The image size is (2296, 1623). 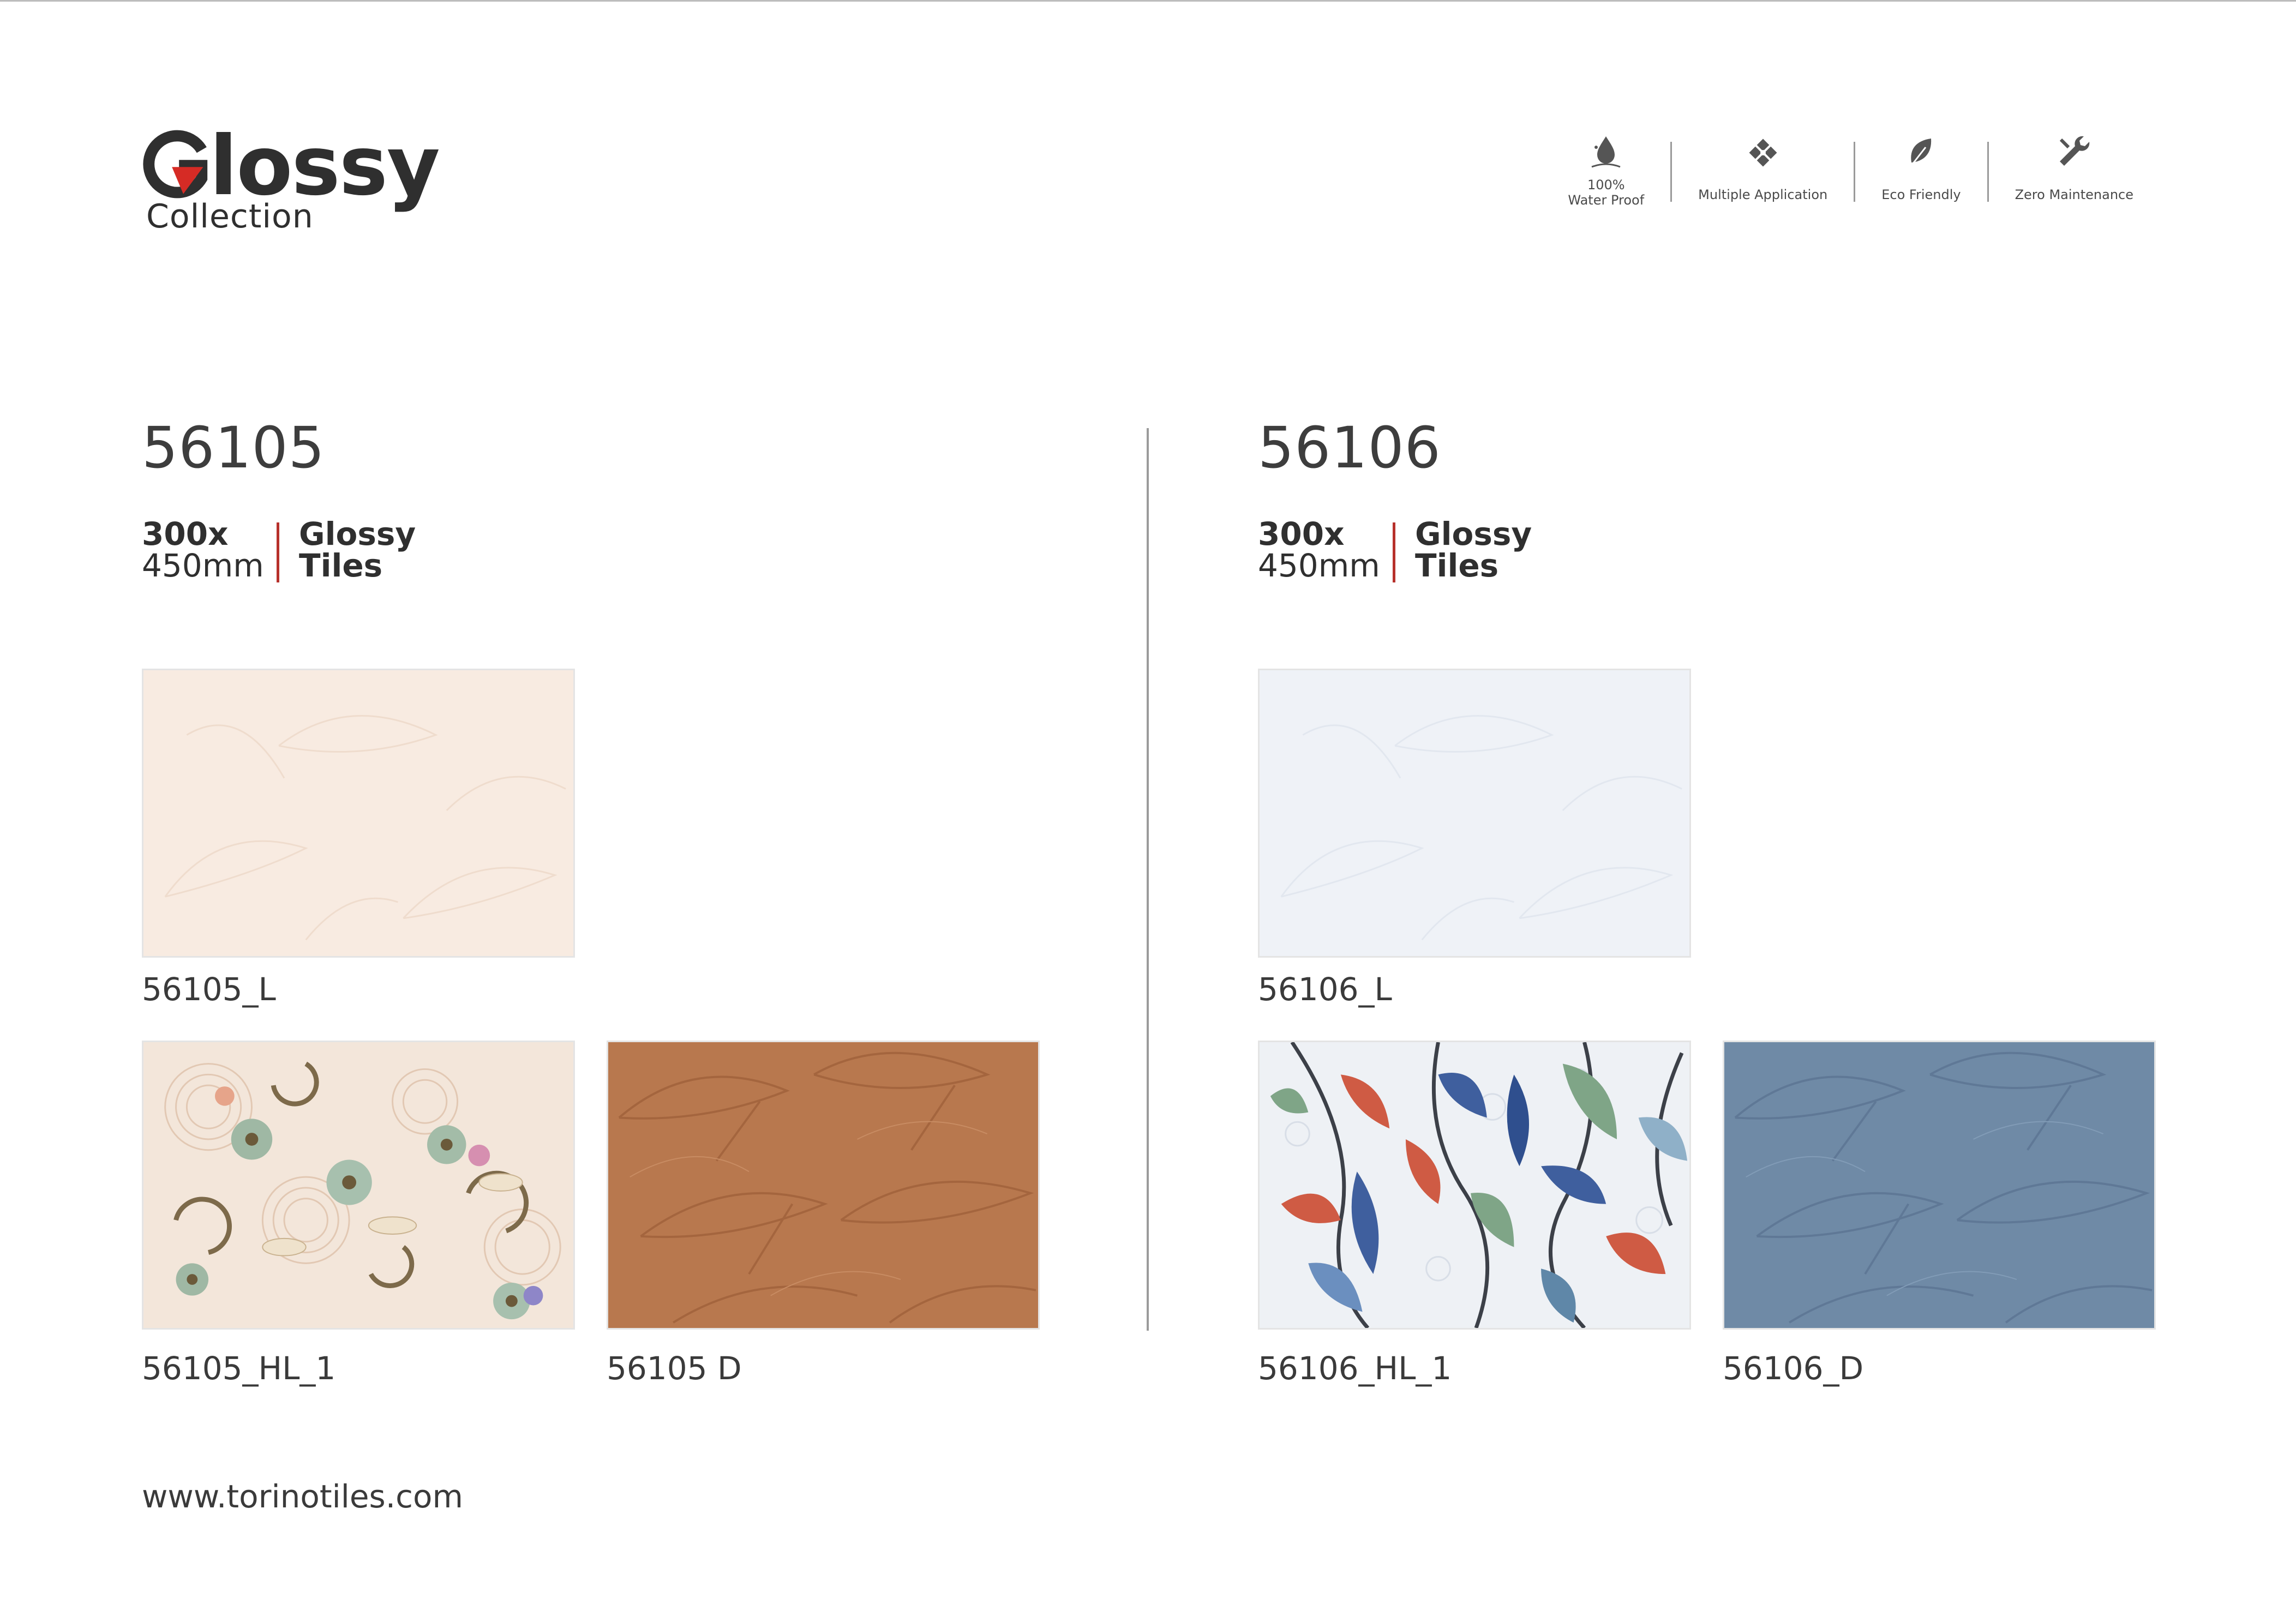 I want to click on tile-label: 56106_D, so click(x=1793, y=1369).